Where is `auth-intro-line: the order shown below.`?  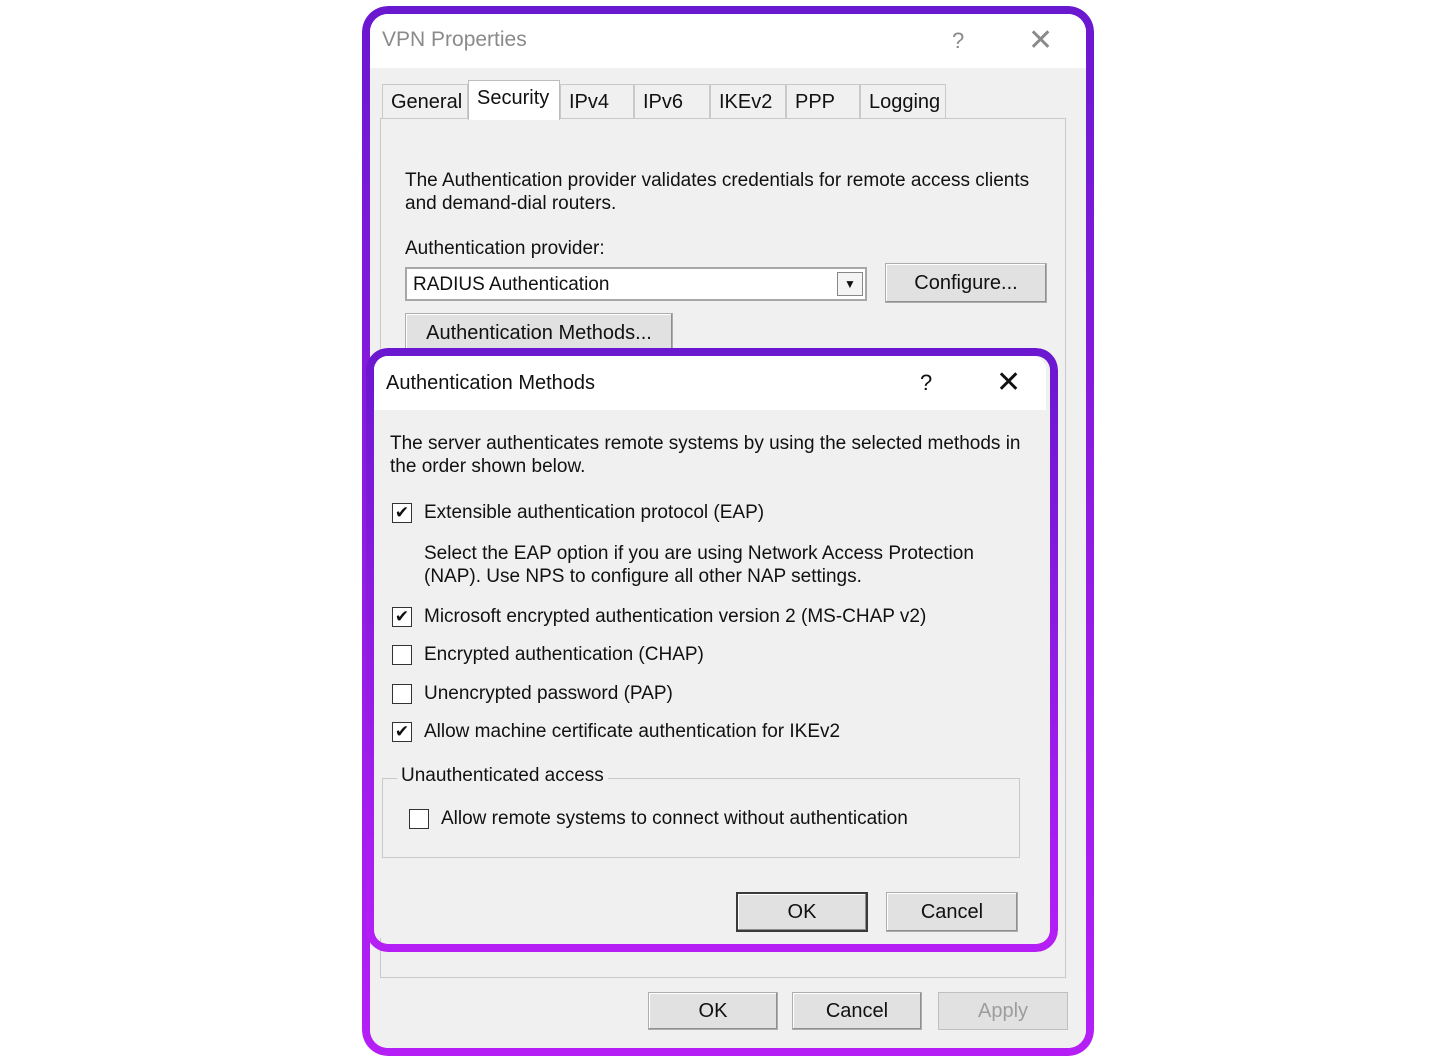
auth-intro-line: the order shown below. is located at coordinates (488, 466).